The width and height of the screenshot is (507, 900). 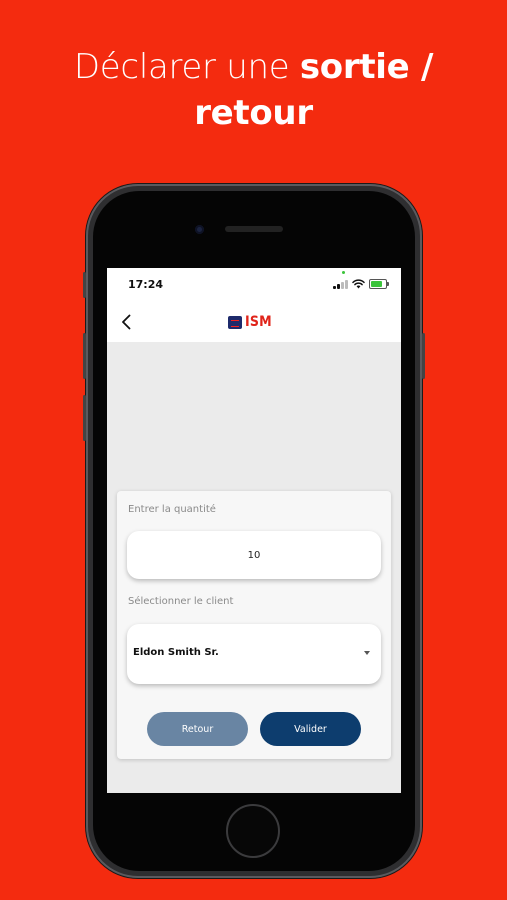 I want to click on phone-mute-switch, so click(x=84, y=285).